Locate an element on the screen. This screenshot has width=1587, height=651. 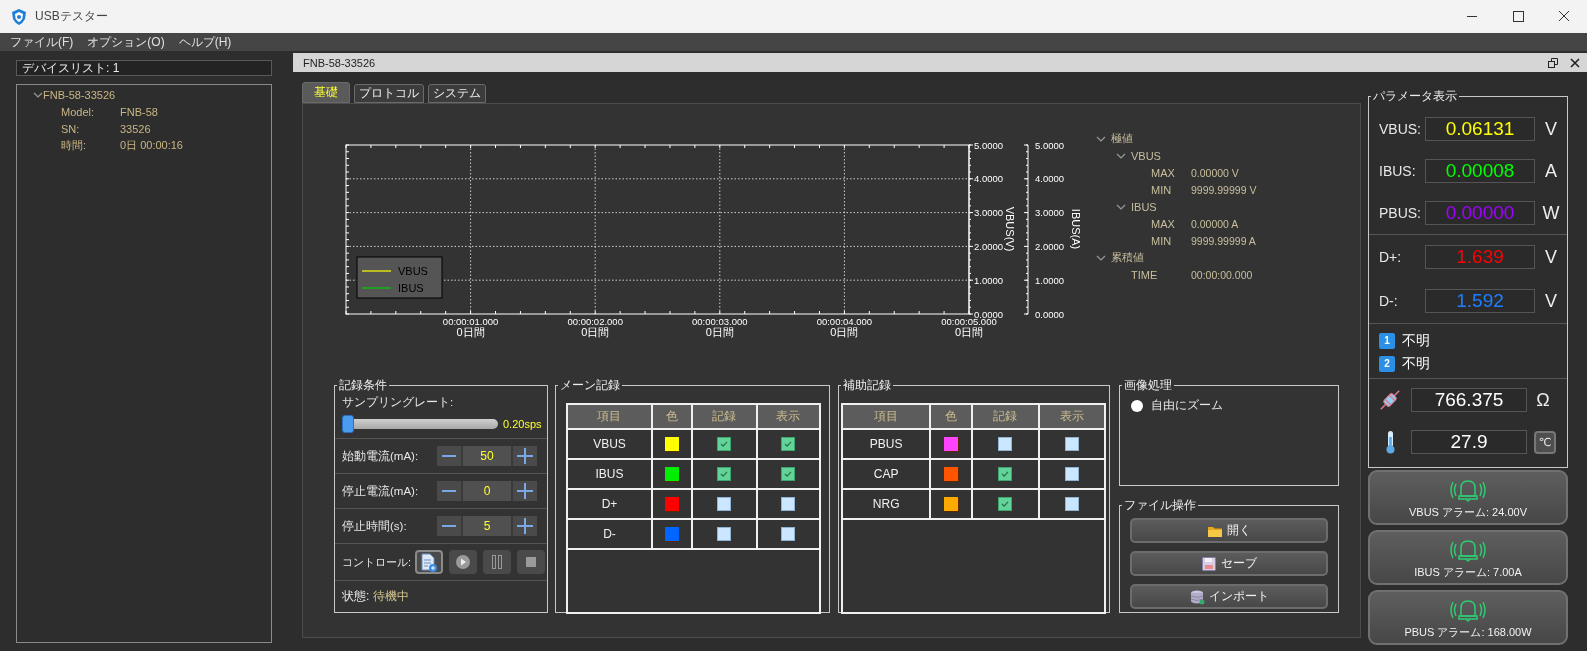
radio-label: 自由にズーム is located at coordinates (1187, 405).